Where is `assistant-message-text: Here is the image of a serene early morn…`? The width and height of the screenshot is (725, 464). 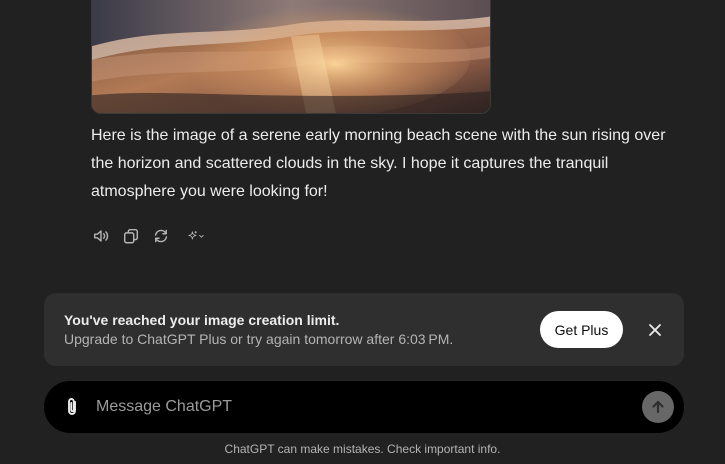 assistant-message-text: Here is the image of a serene early morn… is located at coordinates (378, 163).